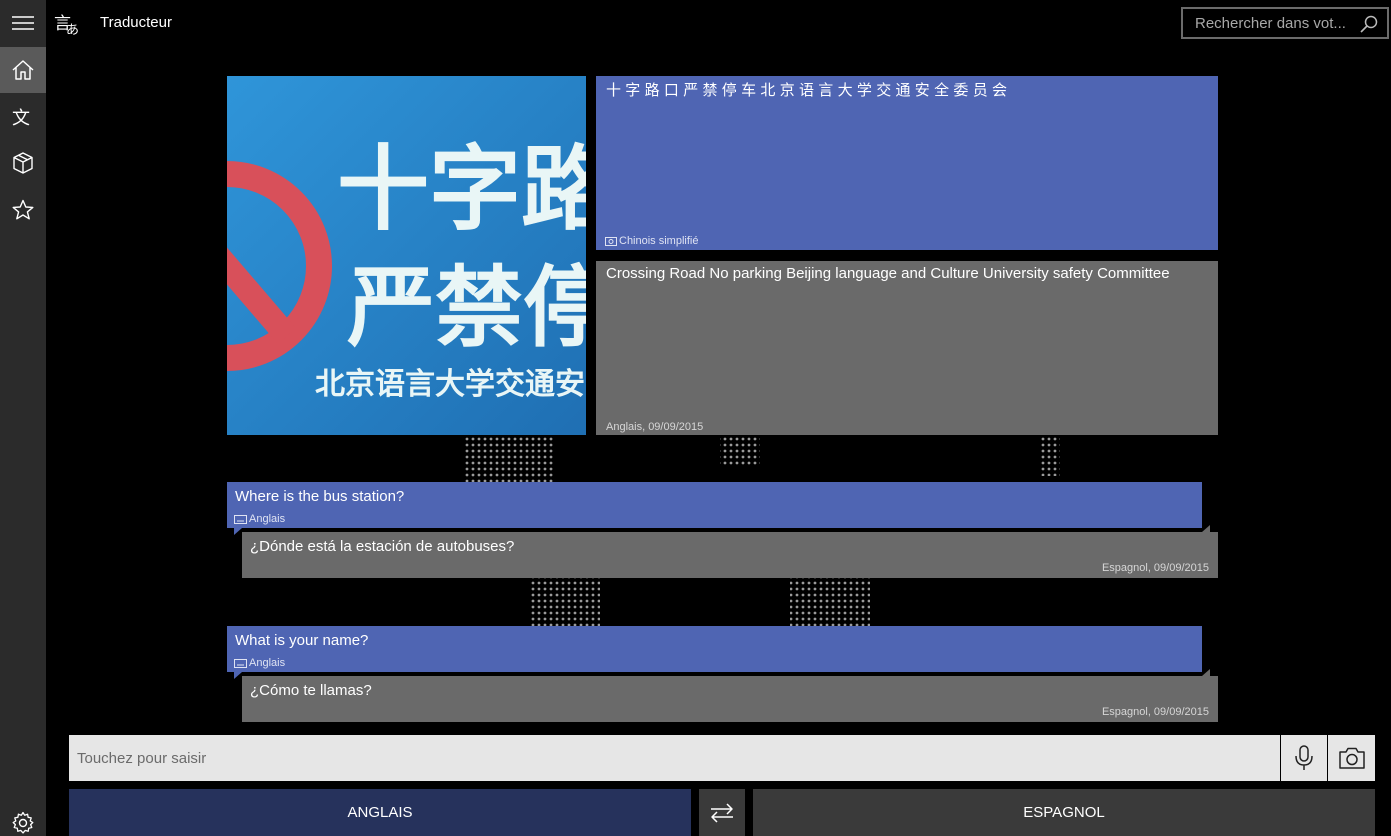  I want to click on ocr-source-meta: Chinois simplifié, so click(651, 241).